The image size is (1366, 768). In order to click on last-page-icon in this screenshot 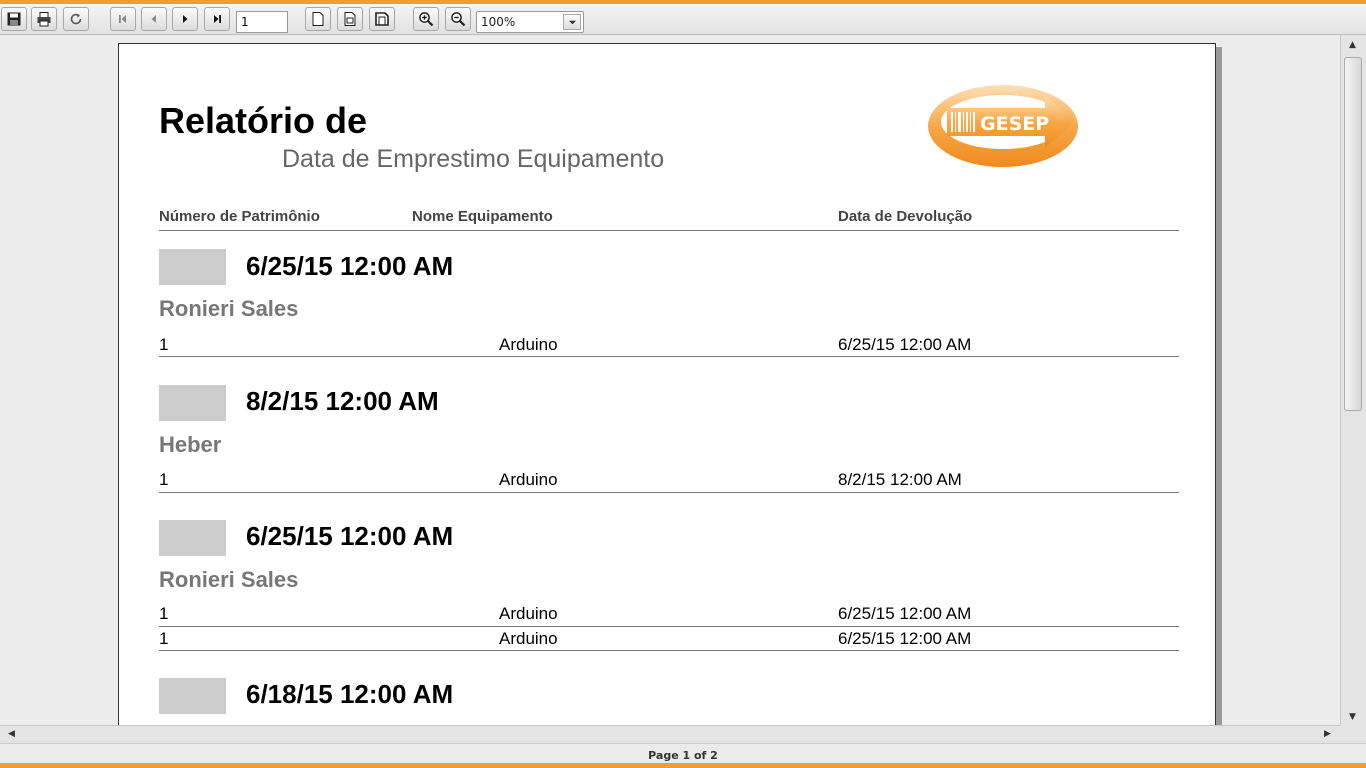, I will do `click(217, 19)`.